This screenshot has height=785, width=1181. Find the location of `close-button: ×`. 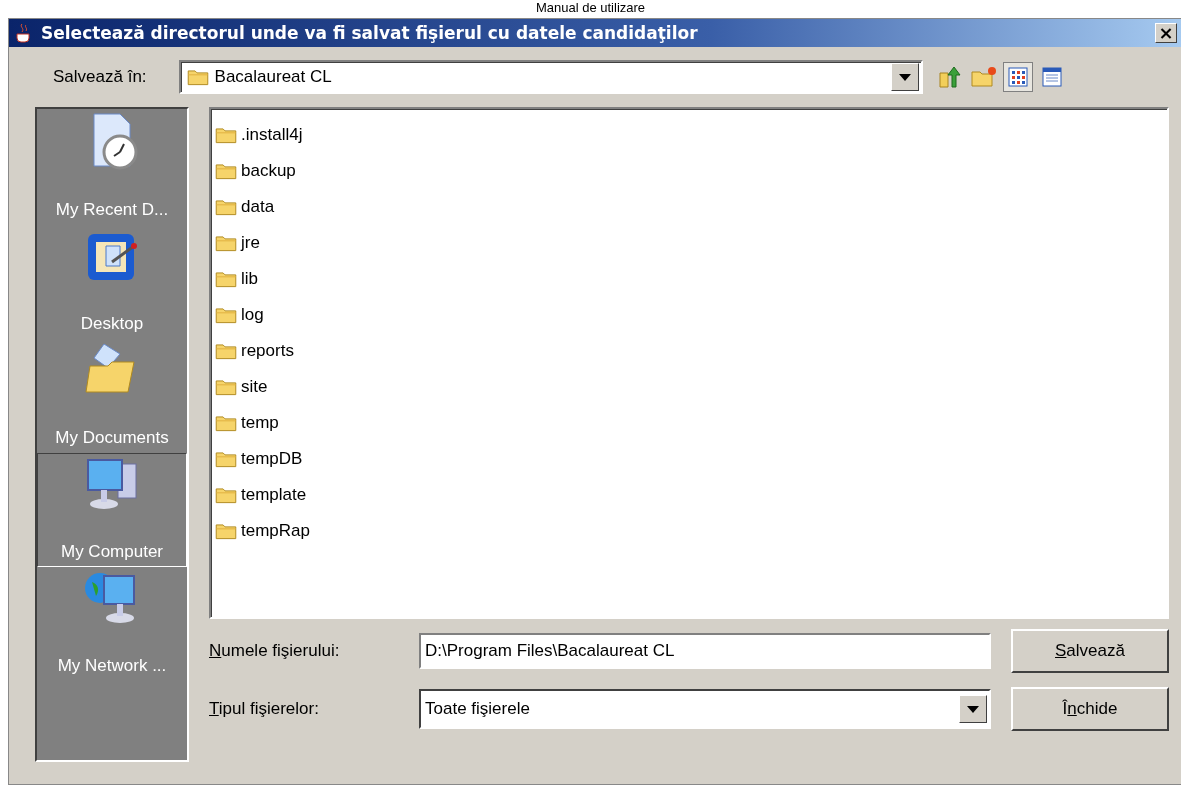

close-button: × is located at coordinates (1166, 33).